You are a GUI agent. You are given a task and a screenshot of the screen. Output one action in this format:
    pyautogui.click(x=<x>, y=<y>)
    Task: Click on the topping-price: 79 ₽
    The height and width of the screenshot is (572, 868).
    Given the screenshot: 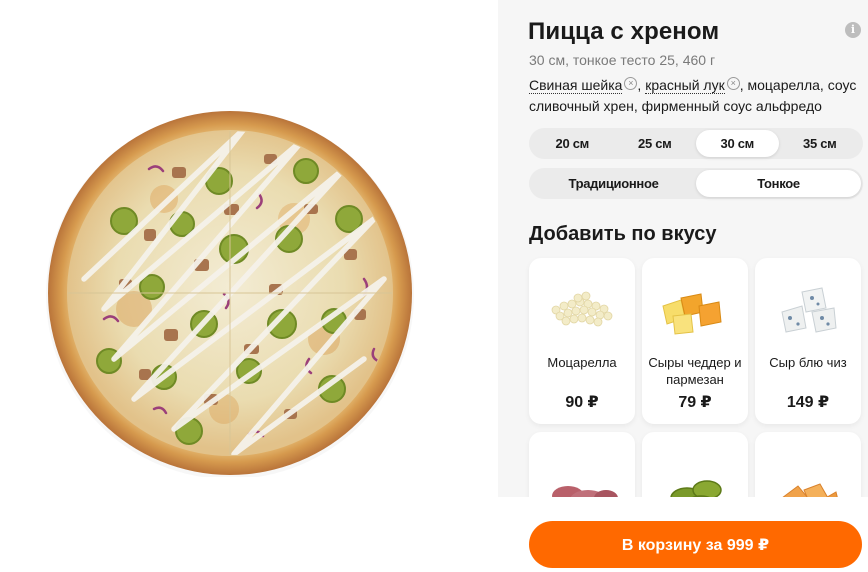 What is the action you would take?
    pyautogui.click(x=695, y=402)
    